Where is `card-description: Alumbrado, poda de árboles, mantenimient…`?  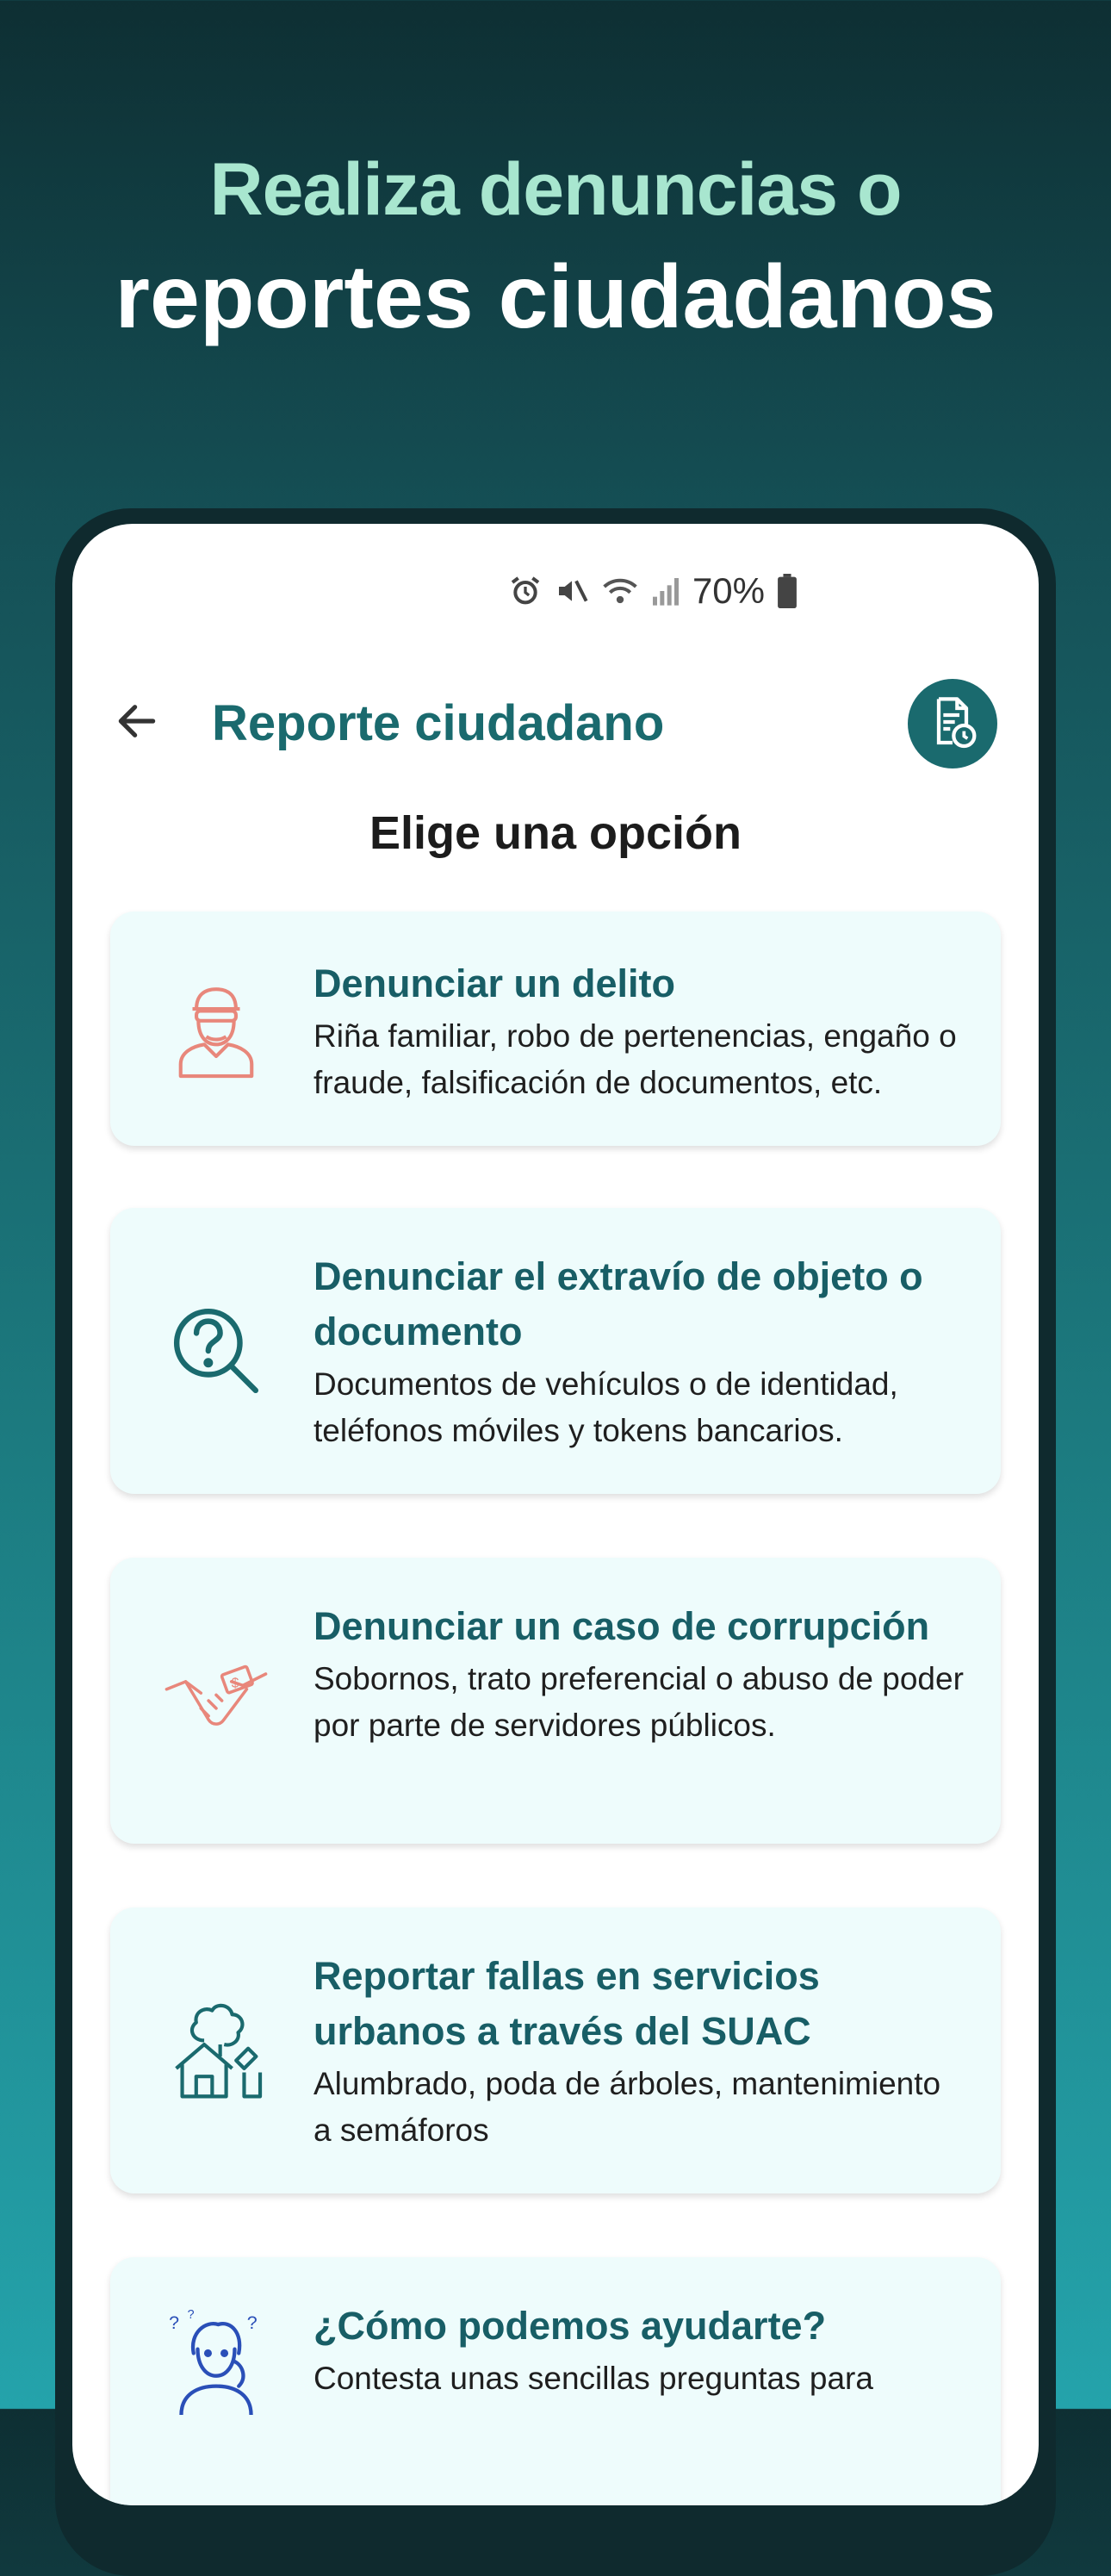 card-description: Alumbrado, poda de árboles, mantenimient… is located at coordinates (627, 2107).